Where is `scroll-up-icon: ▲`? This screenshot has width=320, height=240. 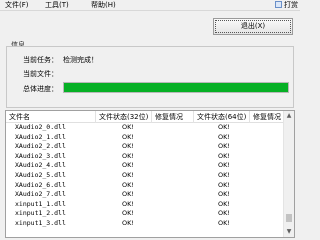 scroll-up-icon: ▲ is located at coordinates (289, 116).